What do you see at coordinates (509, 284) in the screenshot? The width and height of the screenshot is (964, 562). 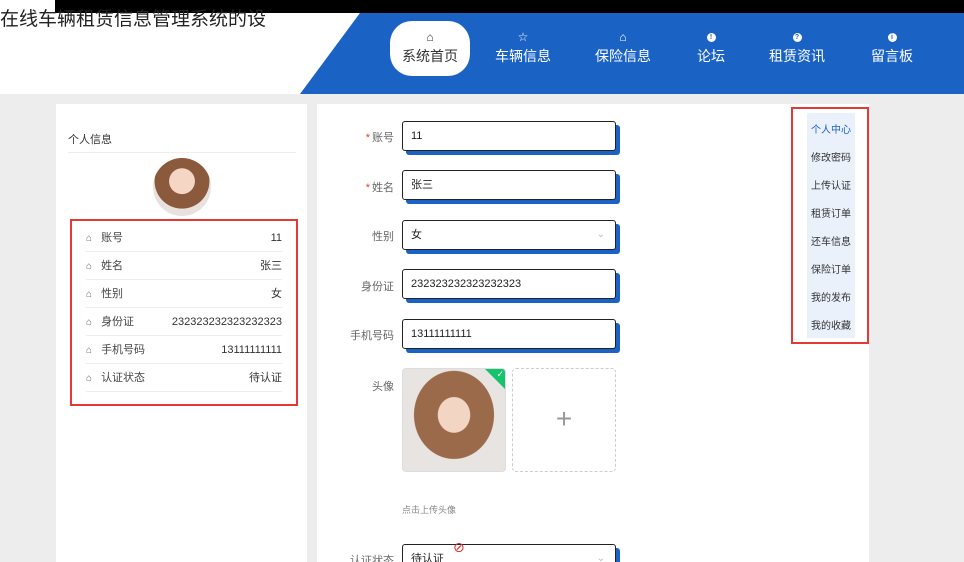 I see `idcard-input: 232323232323232323` at bounding box center [509, 284].